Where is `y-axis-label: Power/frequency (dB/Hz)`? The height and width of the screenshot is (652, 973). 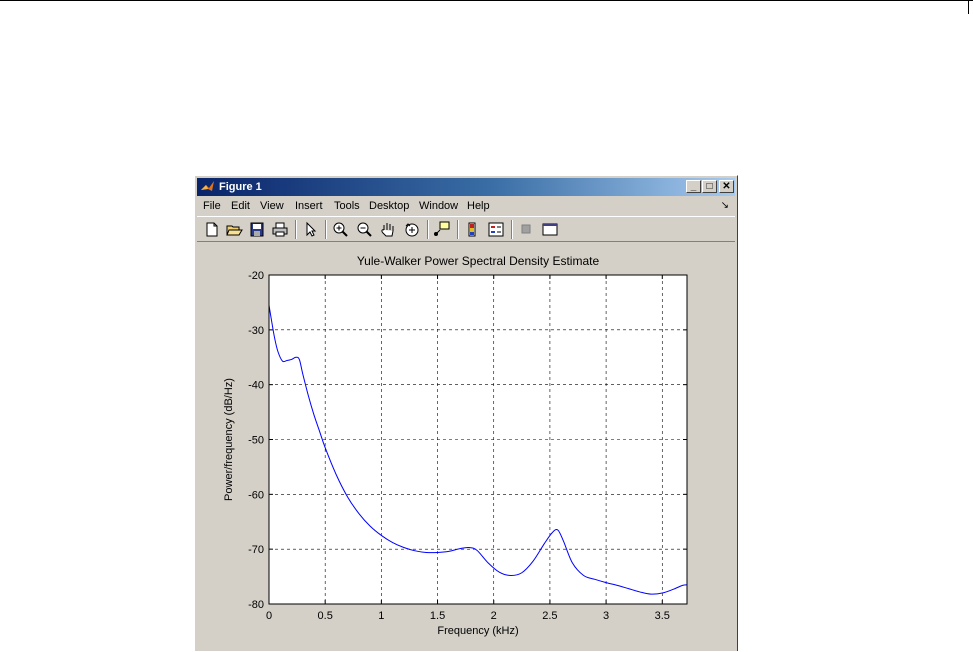 y-axis-label: Power/frequency (dB/Hz) is located at coordinates (229, 439).